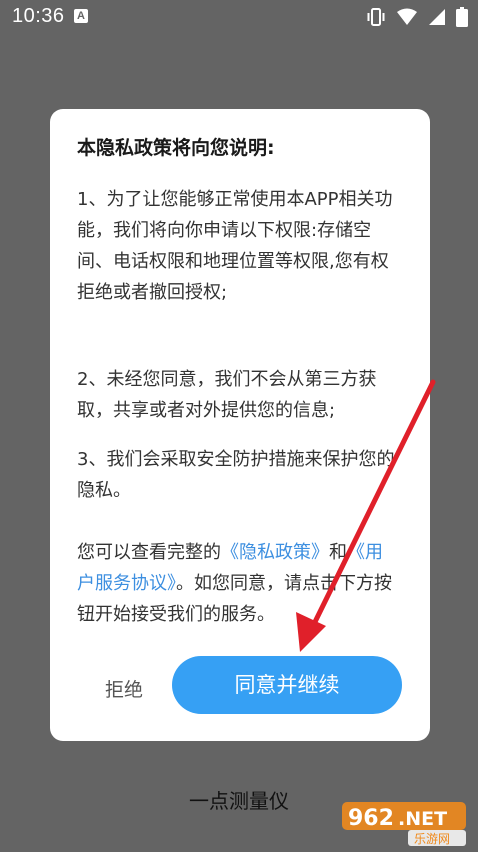 This screenshot has width=478, height=852. I want to click on privacy-policy-link: 《隐私政策》, so click(275, 552).